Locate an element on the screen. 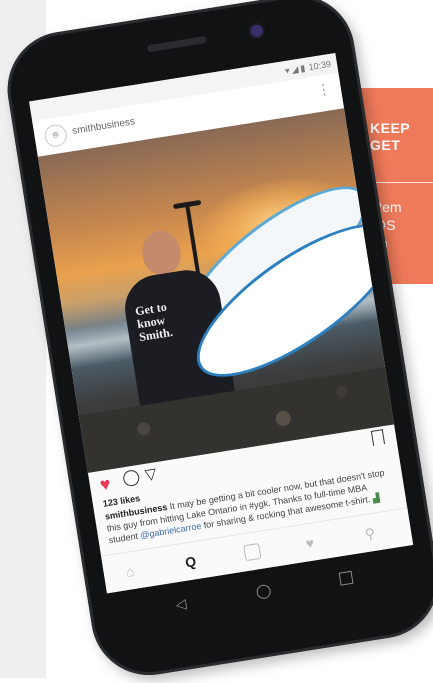  more-options-icon: ⋮ is located at coordinates (324, 89).